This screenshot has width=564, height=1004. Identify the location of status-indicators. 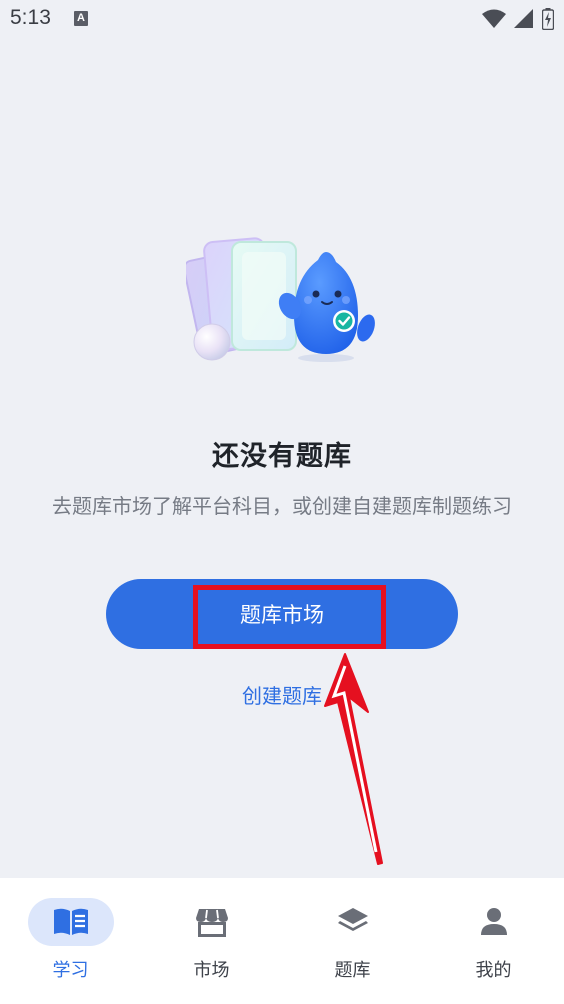
(518, 19).